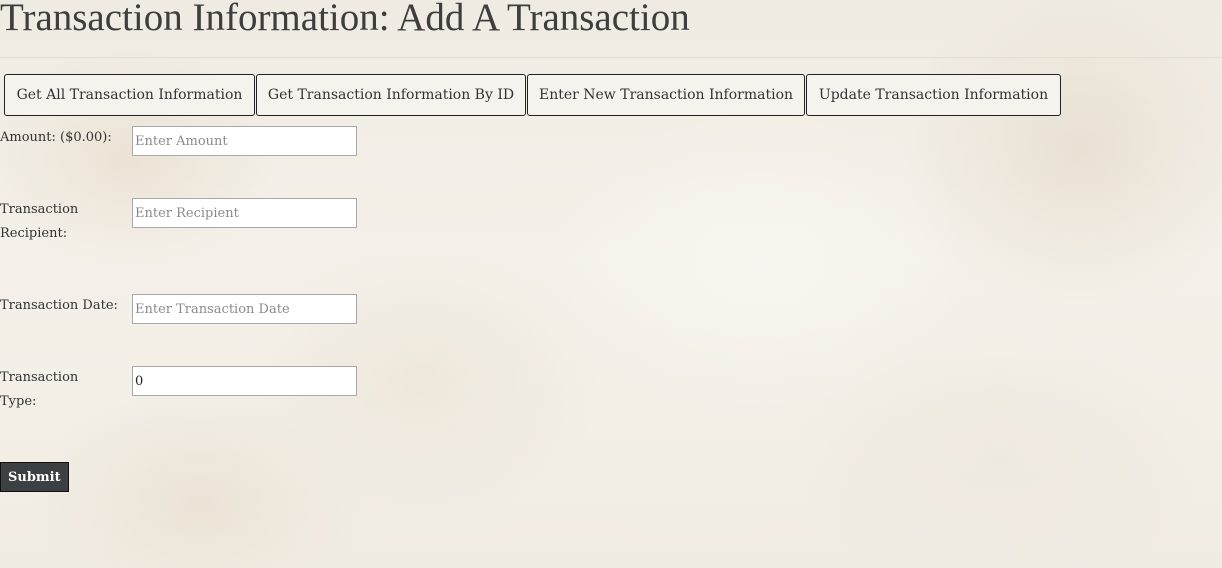 This screenshot has height=568, width=1222. I want to click on recipient-input, so click(244, 213).